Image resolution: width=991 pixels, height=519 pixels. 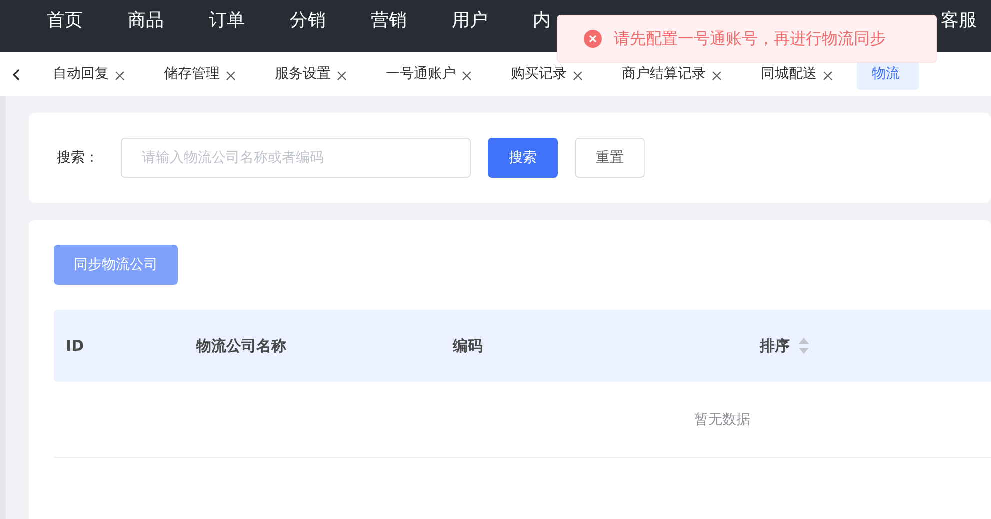 I want to click on reset-button: 重置, so click(x=610, y=158).